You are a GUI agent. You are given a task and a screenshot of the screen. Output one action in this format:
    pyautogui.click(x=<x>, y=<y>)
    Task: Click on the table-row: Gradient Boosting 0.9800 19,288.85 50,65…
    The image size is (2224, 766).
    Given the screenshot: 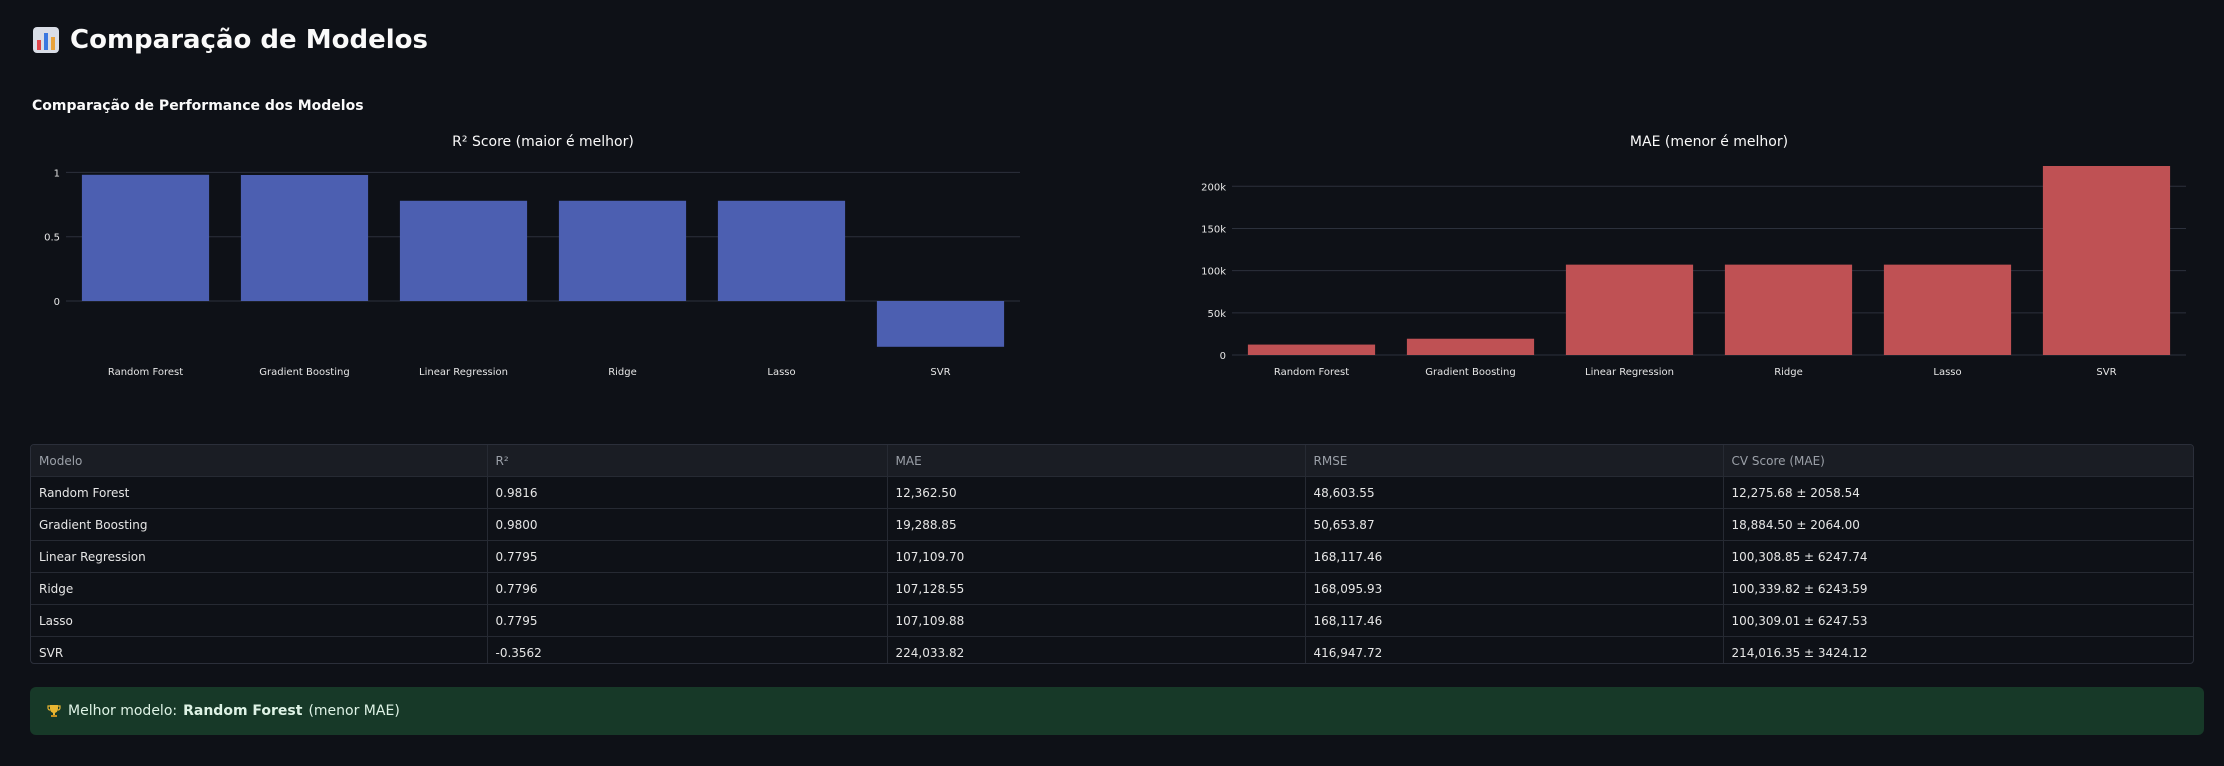 What is the action you would take?
    pyautogui.click(x=1112, y=524)
    